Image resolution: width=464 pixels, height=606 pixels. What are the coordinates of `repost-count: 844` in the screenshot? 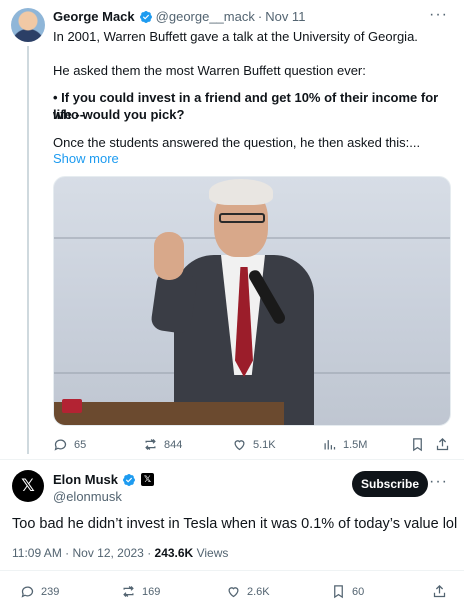 It's located at (173, 444).